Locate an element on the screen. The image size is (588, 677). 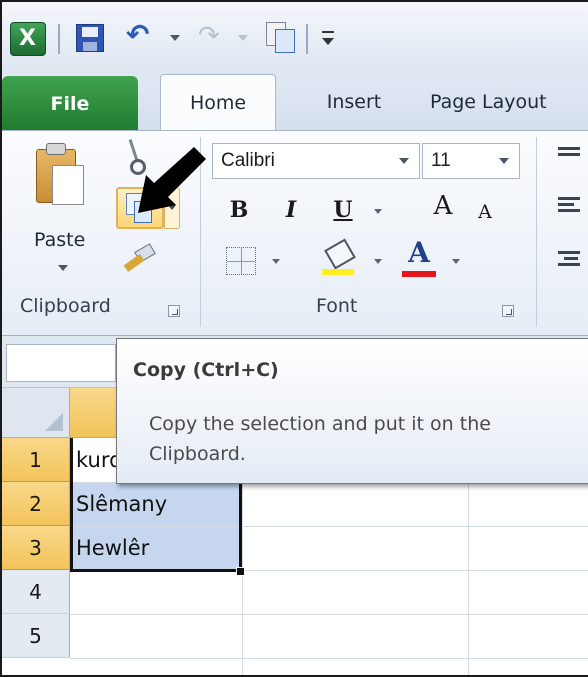
tab-insert: Insert is located at coordinates (354, 102).